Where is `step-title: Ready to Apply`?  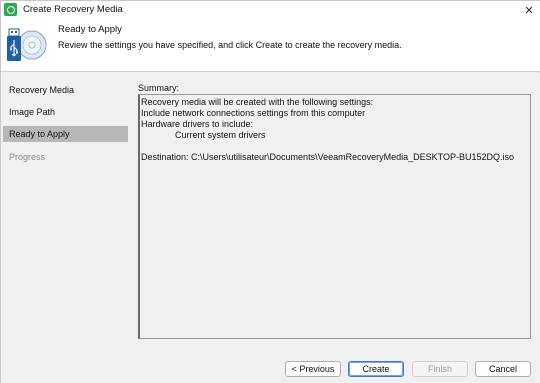
step-title: Ready to Apply is located at coordinates (90, 29).